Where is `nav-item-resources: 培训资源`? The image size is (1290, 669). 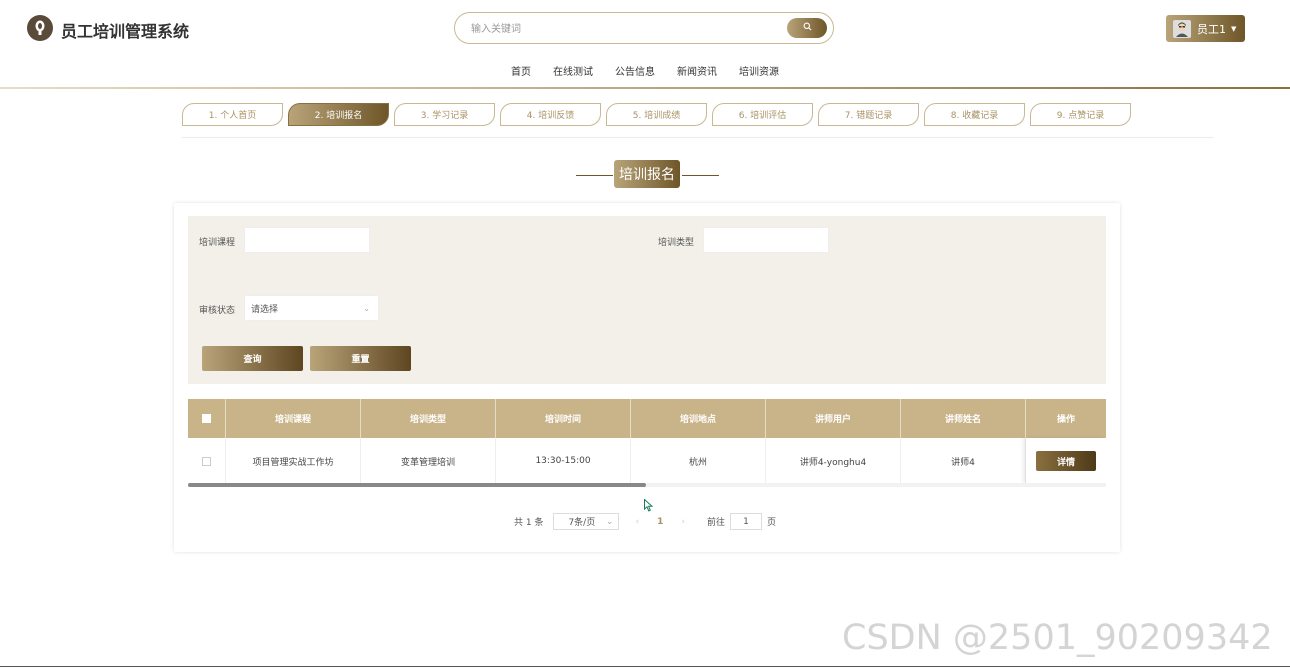 nav-item-resources: 培训资源 is located at coordinates (759, 70).